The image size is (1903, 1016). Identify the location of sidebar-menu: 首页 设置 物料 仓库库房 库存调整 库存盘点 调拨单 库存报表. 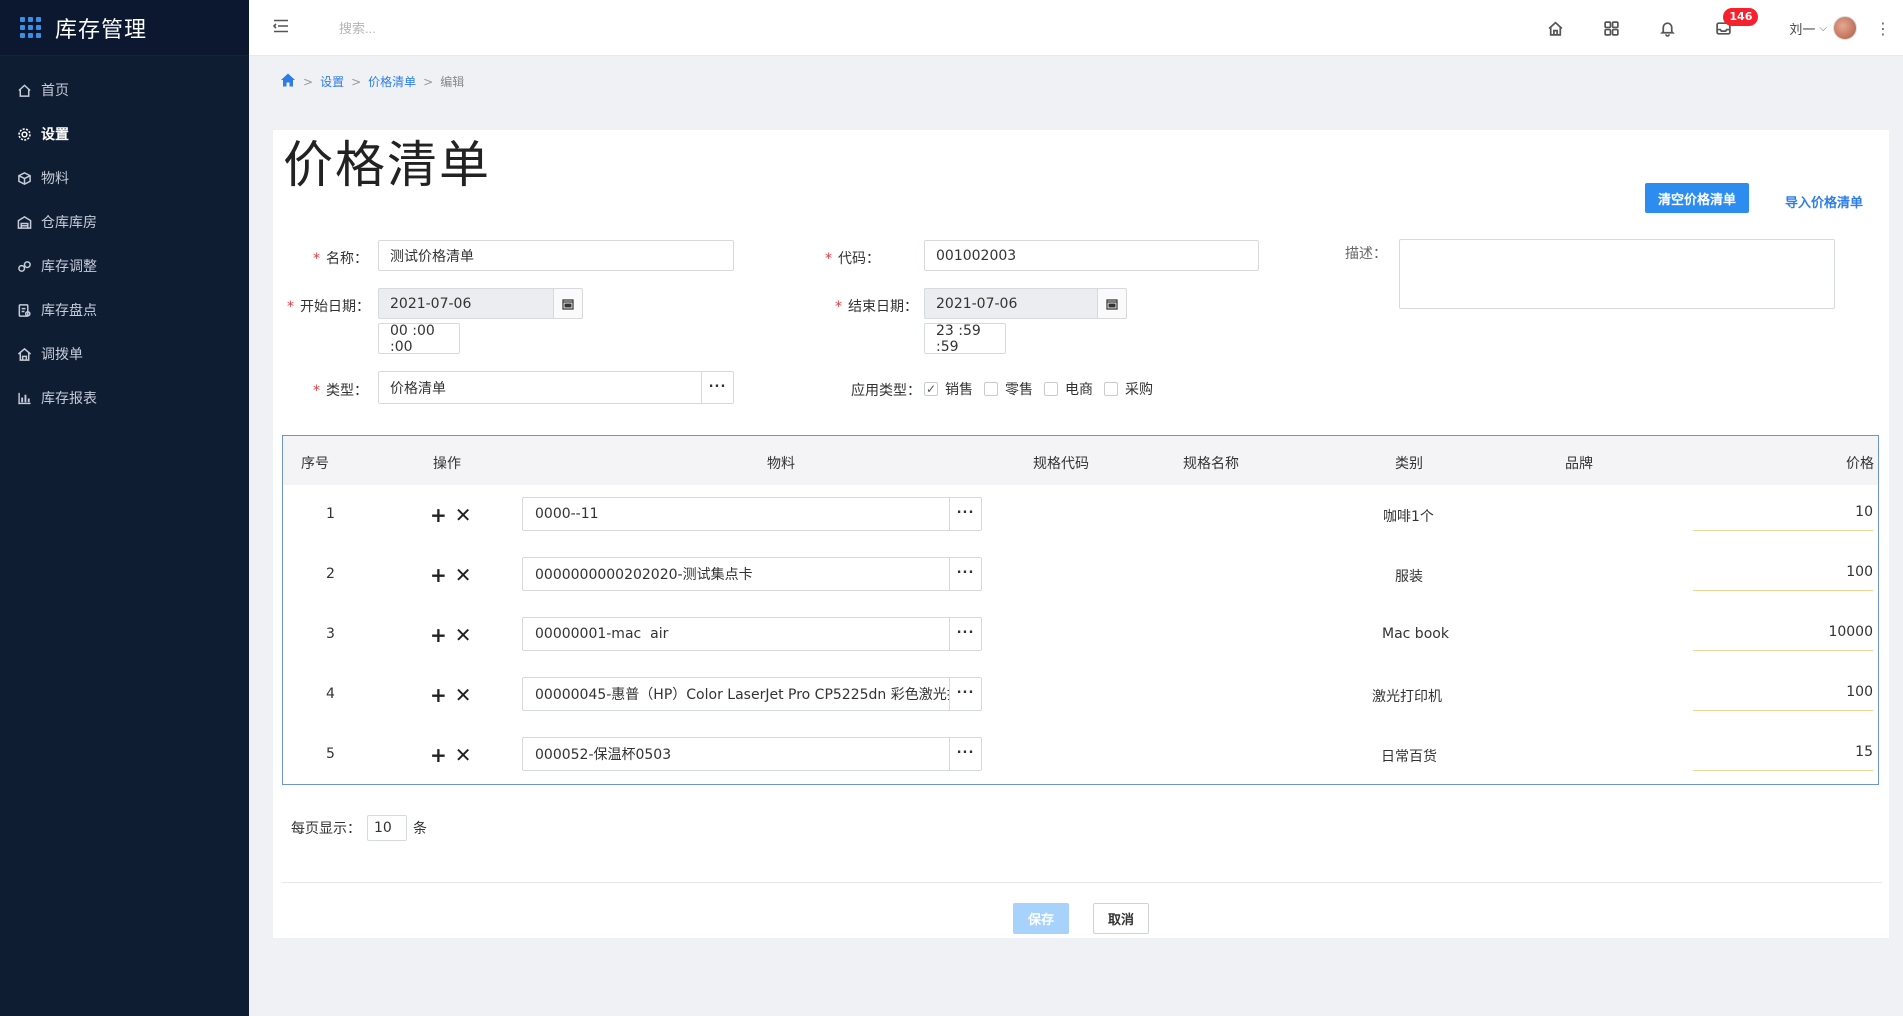
(124, 244).